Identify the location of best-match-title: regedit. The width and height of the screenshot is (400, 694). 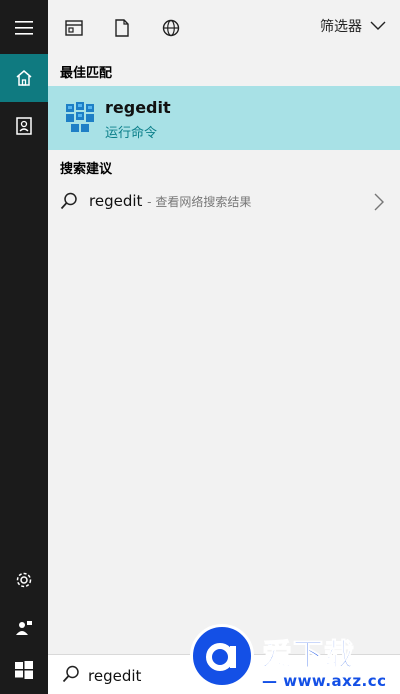
(138, 107).